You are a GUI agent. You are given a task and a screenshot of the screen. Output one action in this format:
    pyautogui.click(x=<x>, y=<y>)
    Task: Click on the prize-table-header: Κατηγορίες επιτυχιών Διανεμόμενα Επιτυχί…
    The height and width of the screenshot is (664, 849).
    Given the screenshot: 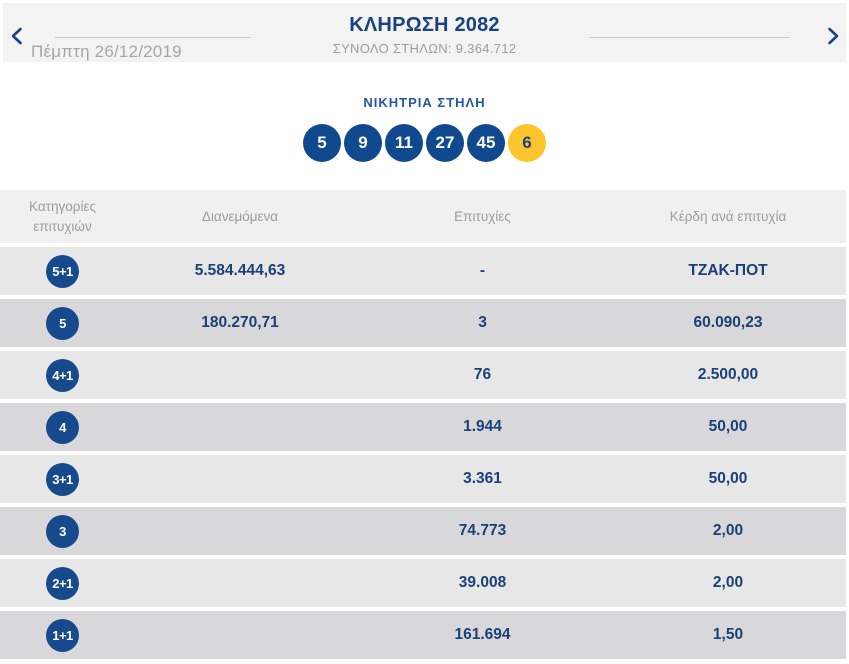 What is the action you would take?
    pyautogui.click(x=423, y=216)
    